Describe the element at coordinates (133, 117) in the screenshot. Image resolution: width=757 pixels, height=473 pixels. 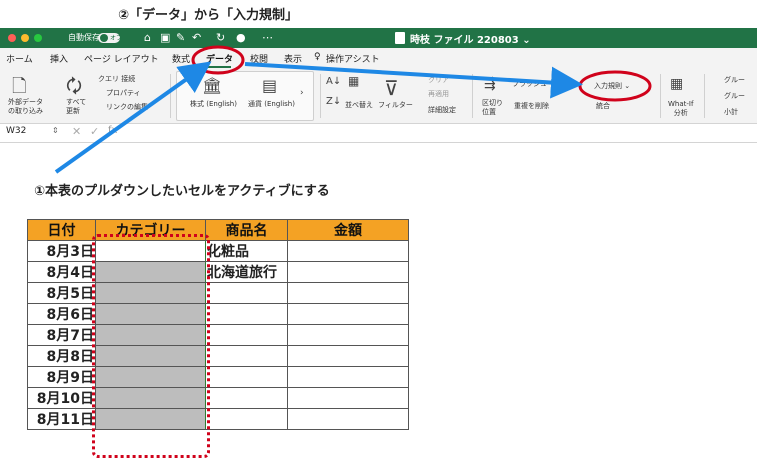
I see `arrow-to-data-tab` at that location.